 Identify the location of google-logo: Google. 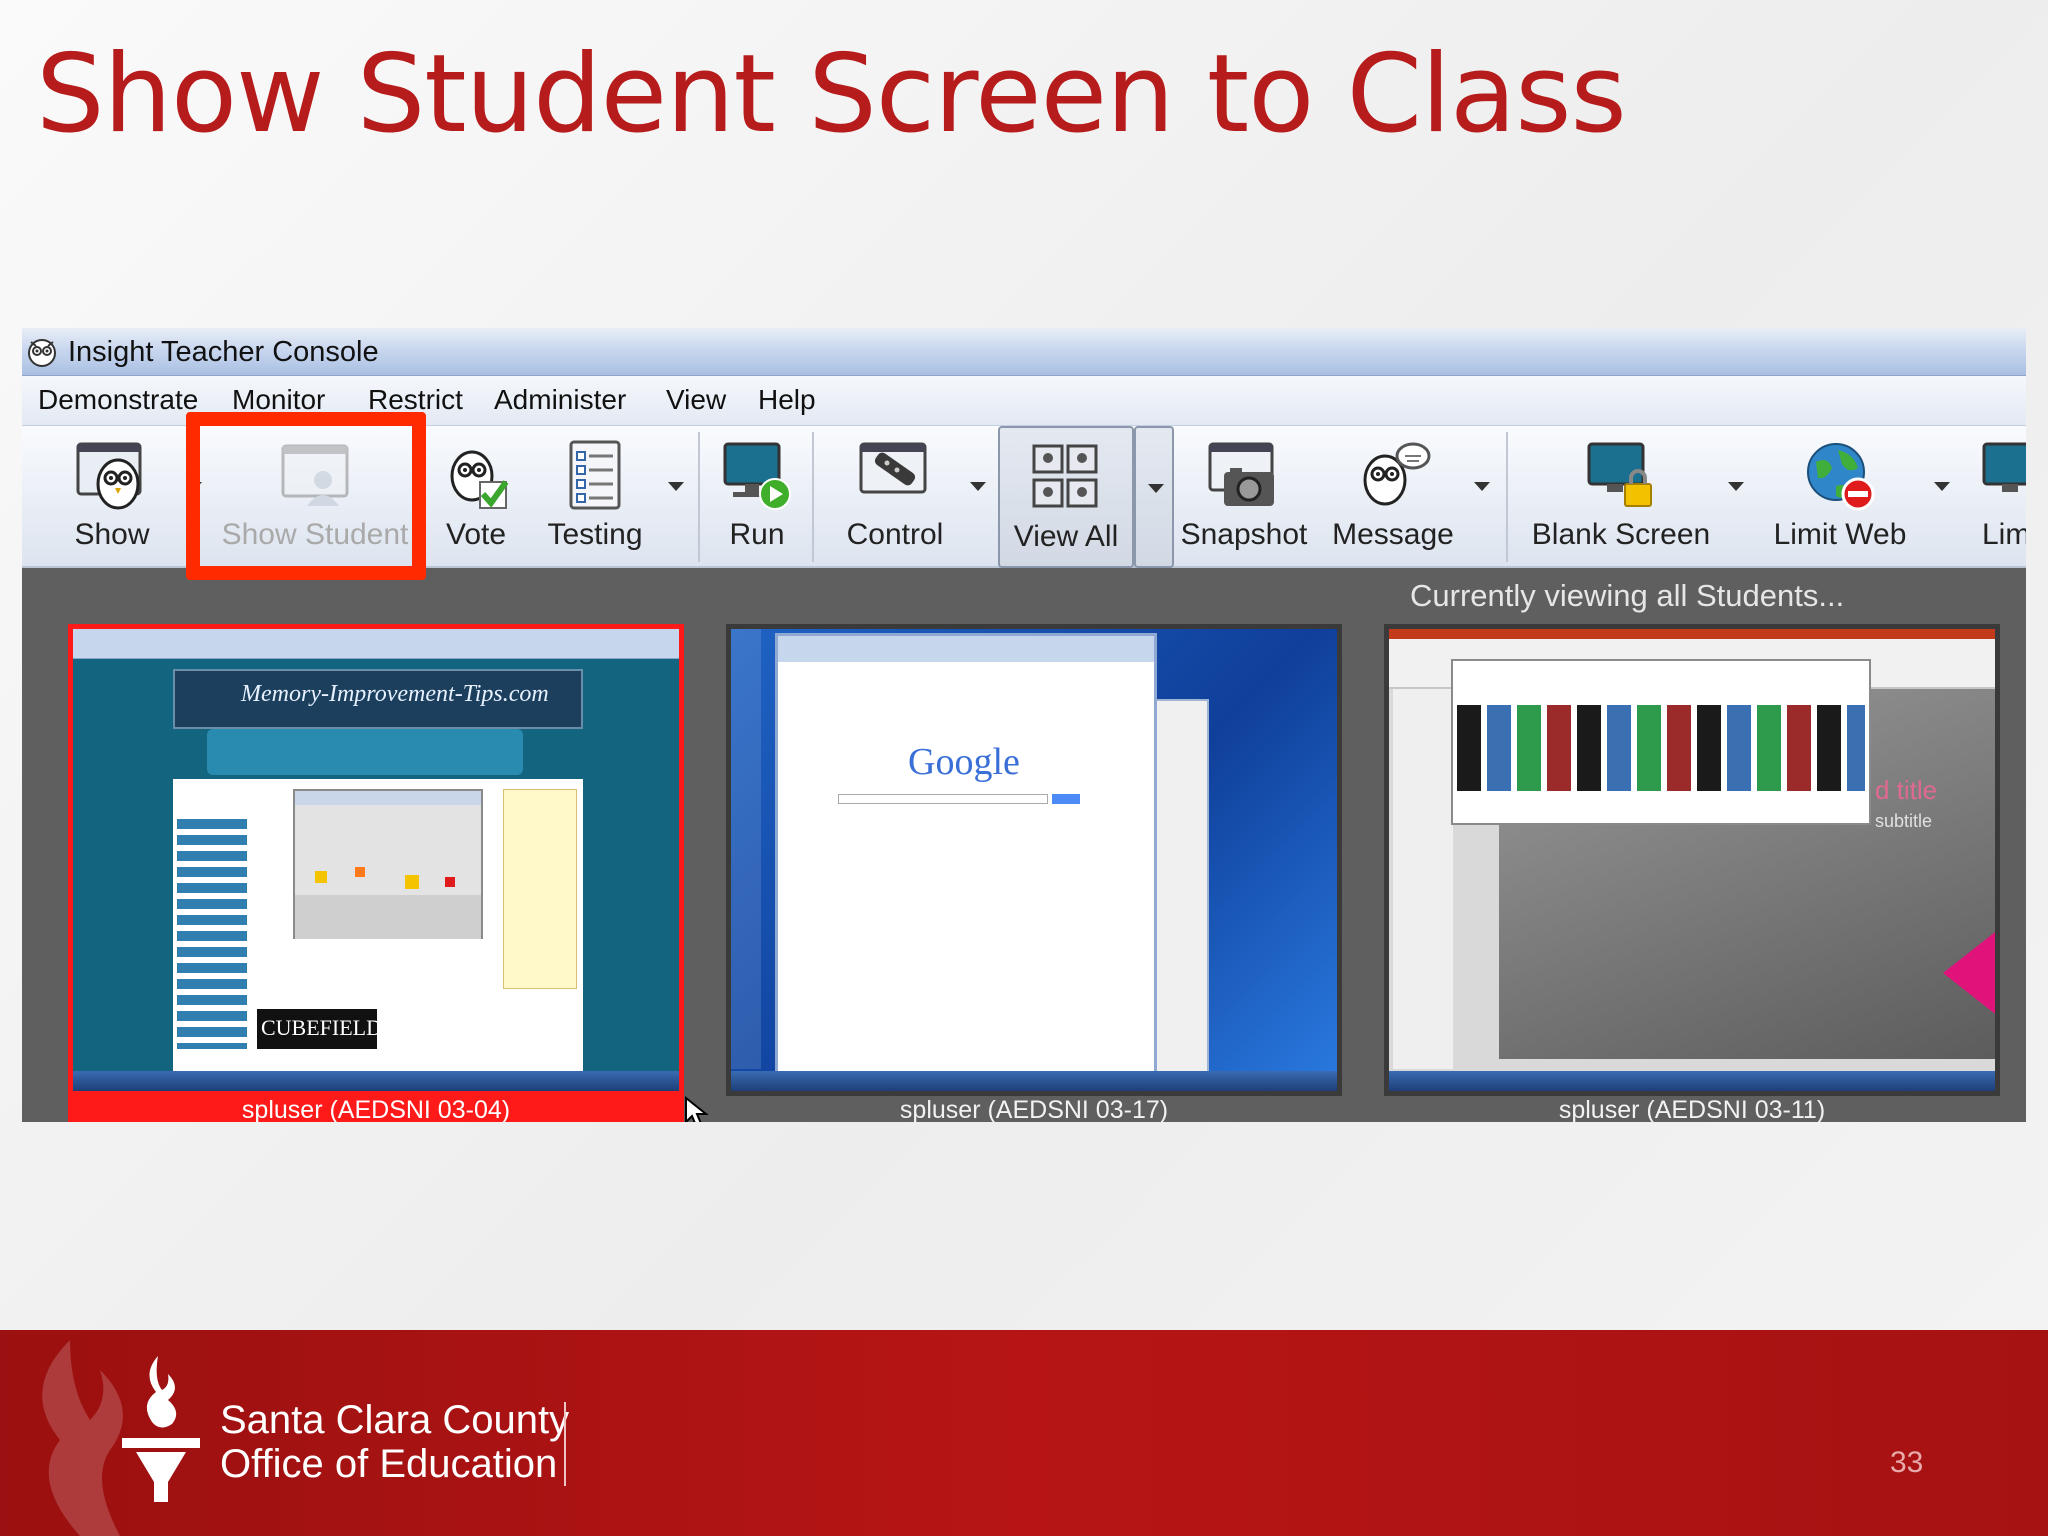
(964, 762).